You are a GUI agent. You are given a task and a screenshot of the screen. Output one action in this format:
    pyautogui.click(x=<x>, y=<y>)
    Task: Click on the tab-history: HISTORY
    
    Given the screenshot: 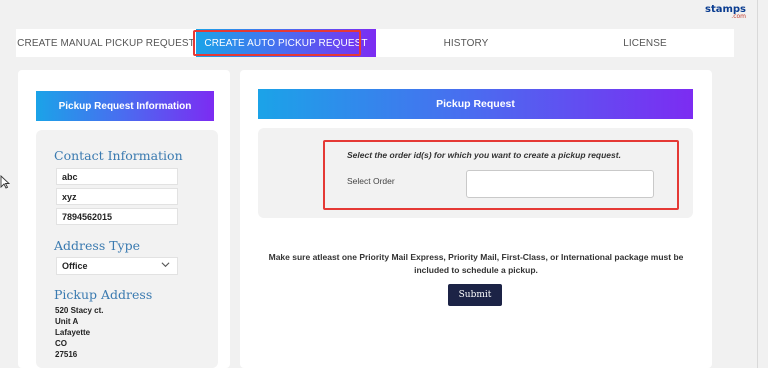 What is the action you would take?
    pyautogui.click(x=466, y=43)
    